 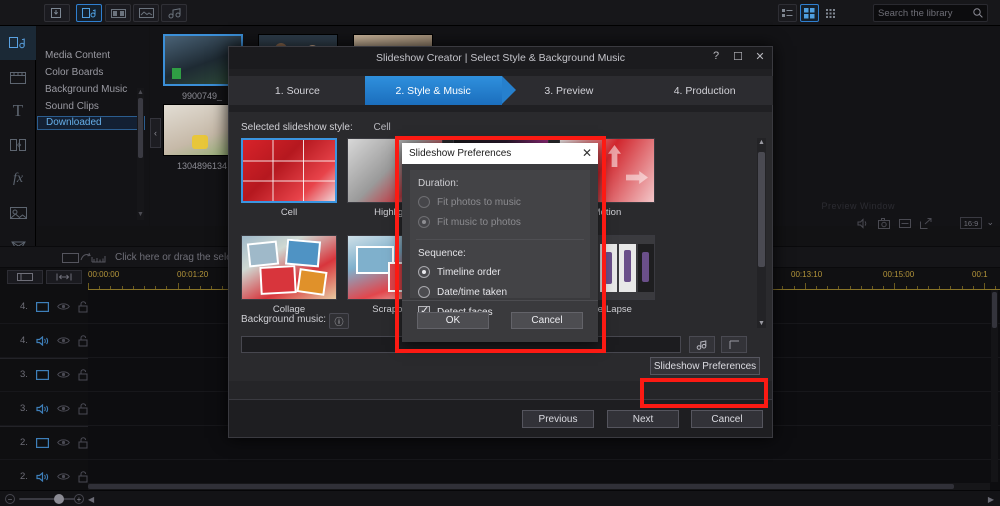 I want to click on option-fit-photos-to-music: Fit photos to music, so click(x=504, y=202).